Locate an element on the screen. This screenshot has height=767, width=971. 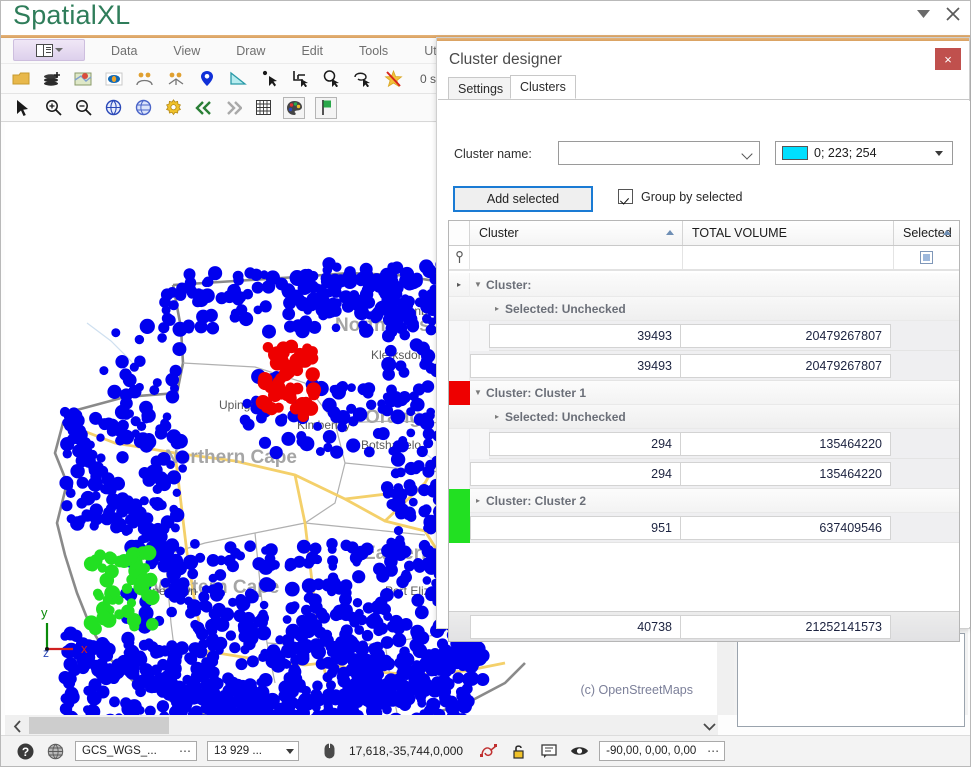
measure-triangle-icon is located at coordinates (238, 79).